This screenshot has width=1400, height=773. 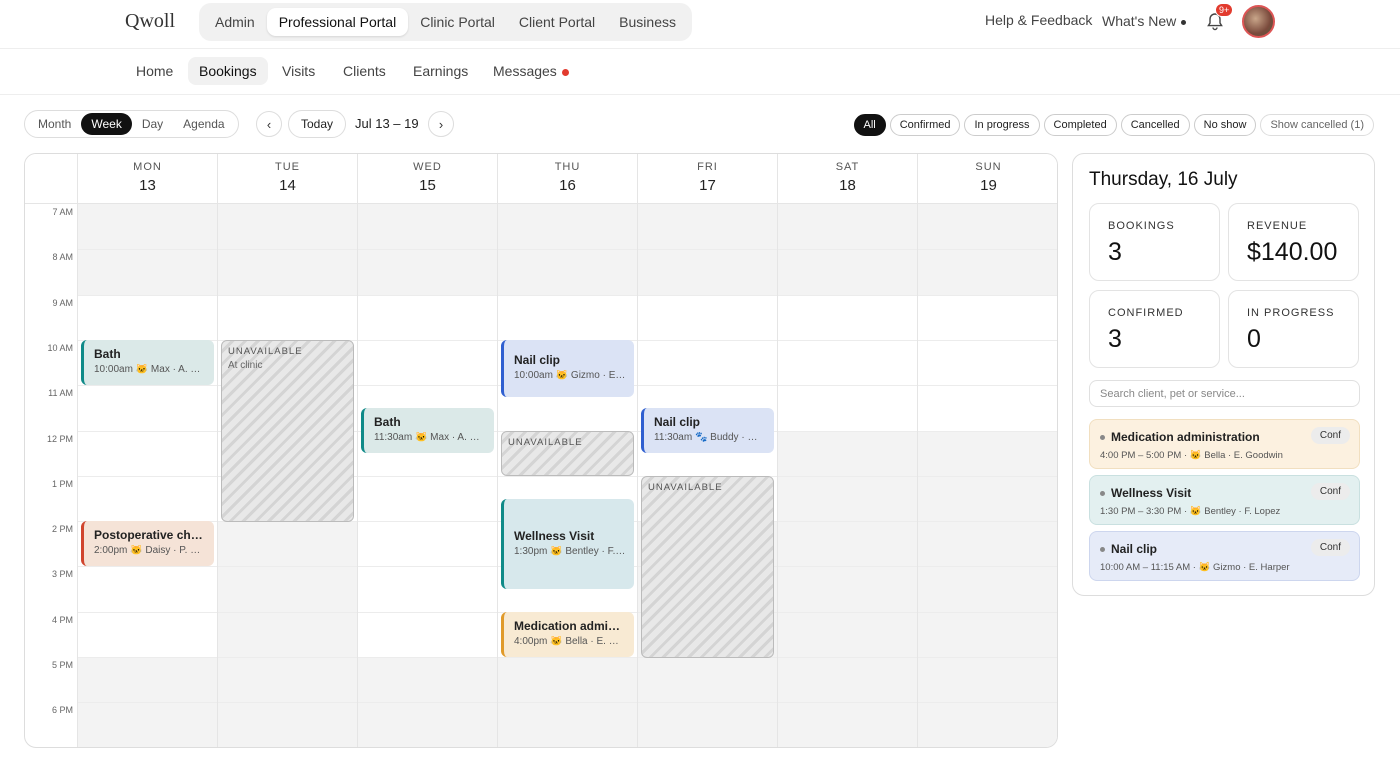 What do you see at coordinates (147, 179) in the screenshot?
I see `day-header-mon: MON 13` at bounding box center [147, 179].